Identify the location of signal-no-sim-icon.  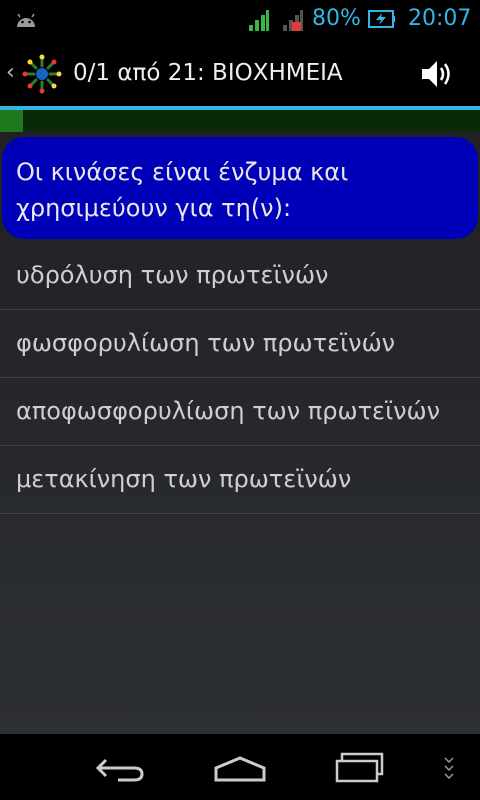
(293, 20).